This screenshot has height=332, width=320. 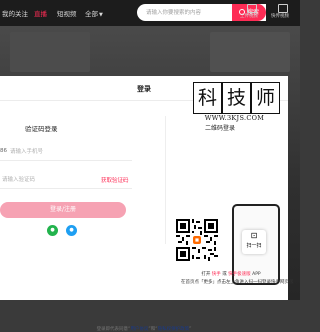 What do you see at coordinates (207, 98) in the screenshot?
I see `watermark-char-1: 科` at bounding box center [207, 98].